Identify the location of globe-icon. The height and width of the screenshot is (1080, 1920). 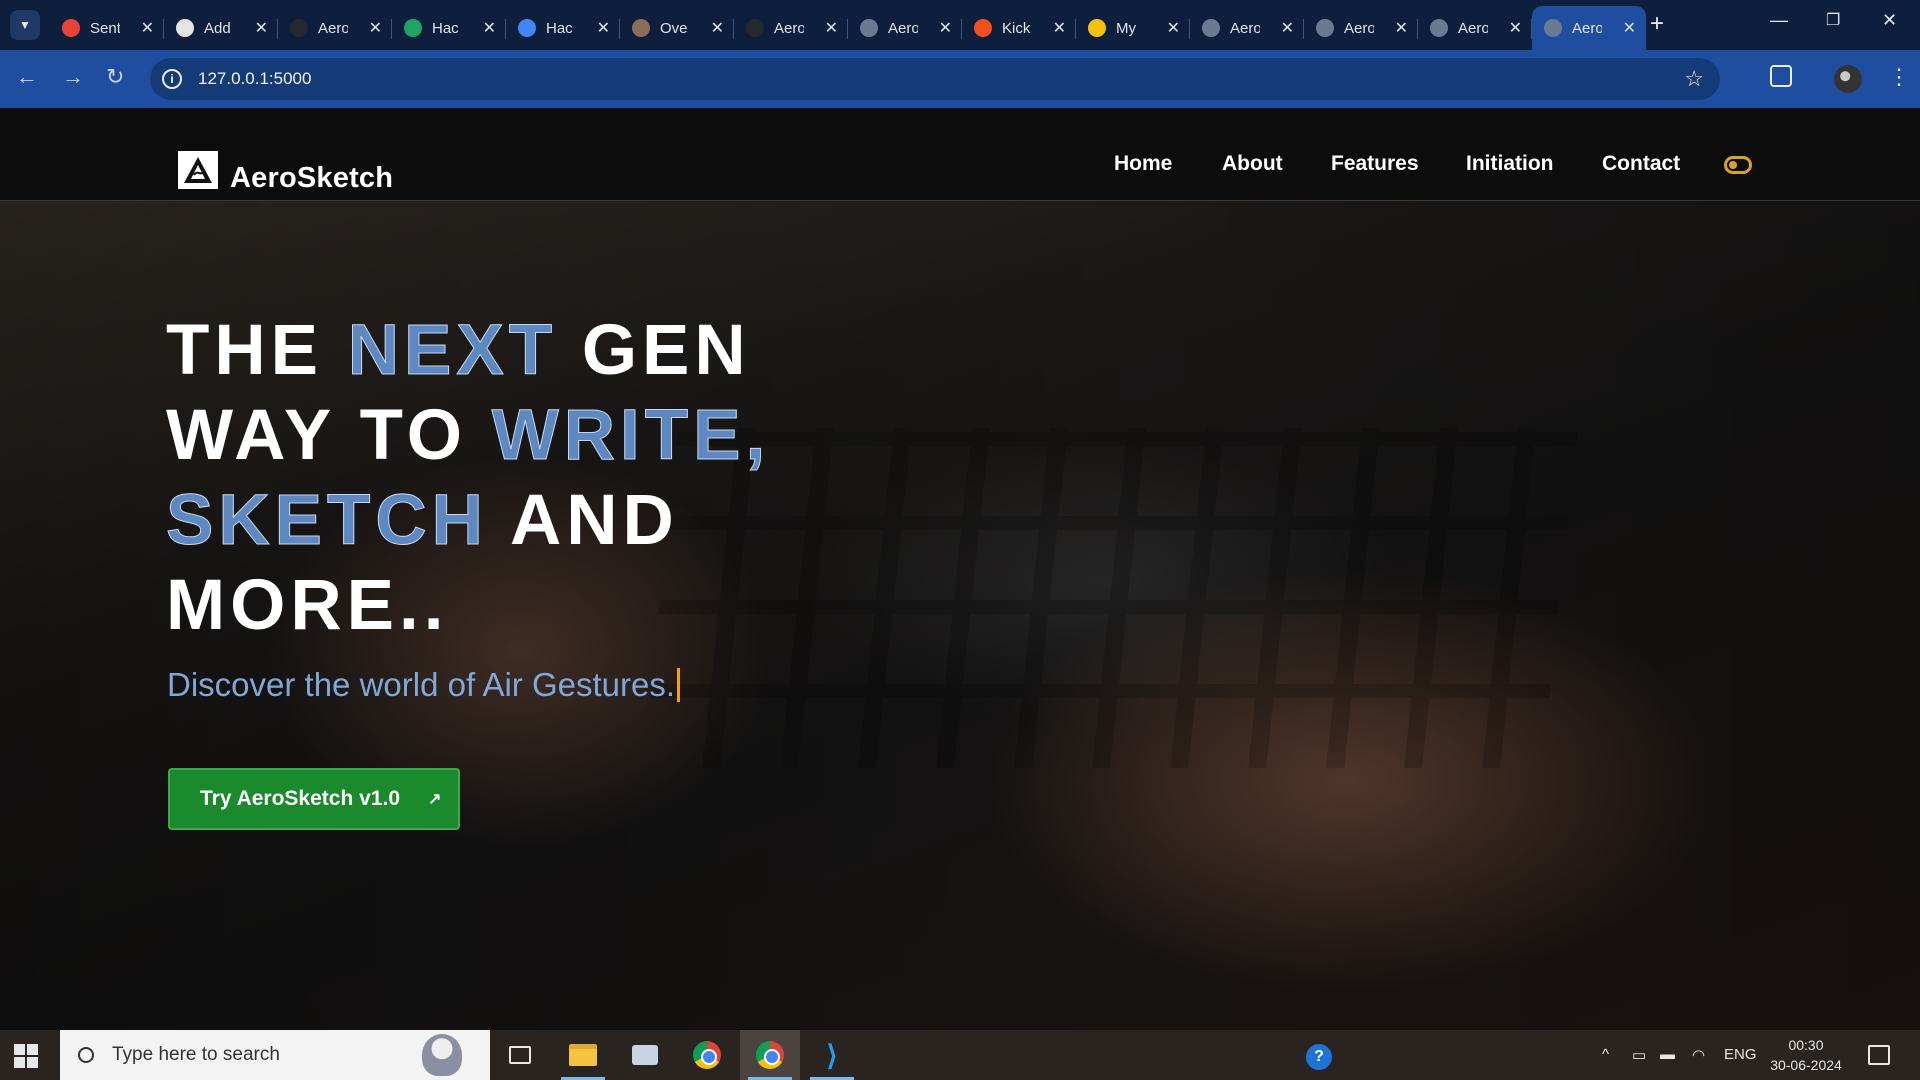
(1211, 28).